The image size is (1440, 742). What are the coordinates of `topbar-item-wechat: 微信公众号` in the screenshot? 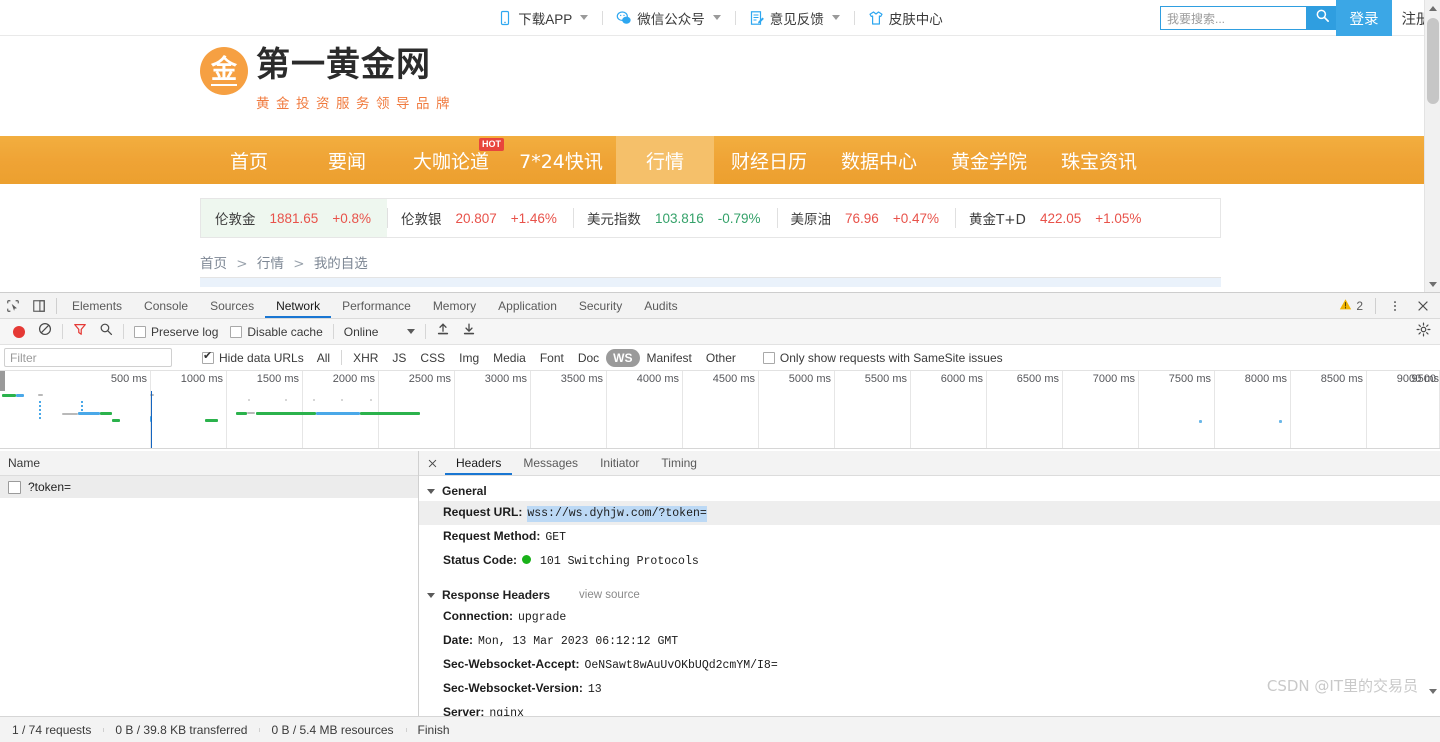 It's located at (668, 18).